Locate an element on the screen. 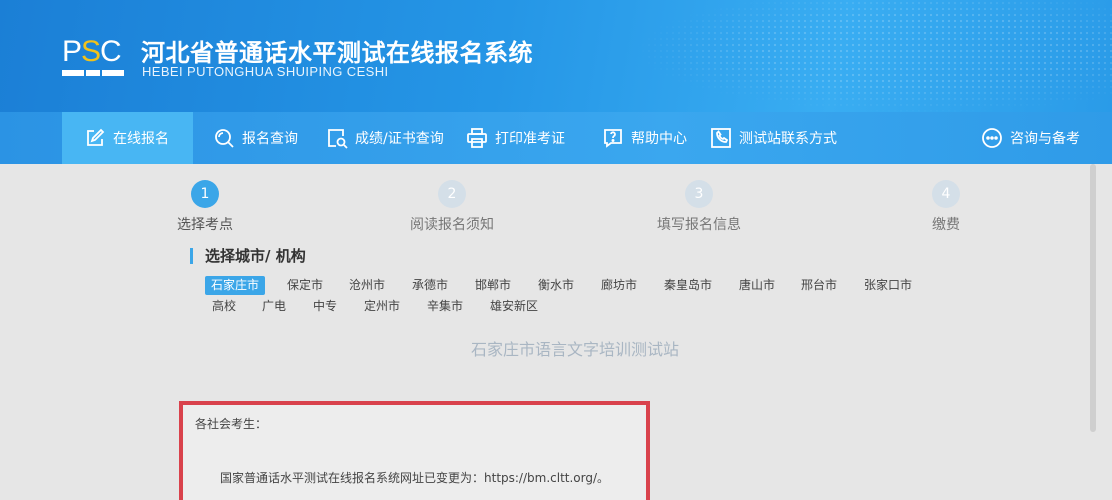  city-langfang: 廊坊市 is located at coordinates (619, 285).